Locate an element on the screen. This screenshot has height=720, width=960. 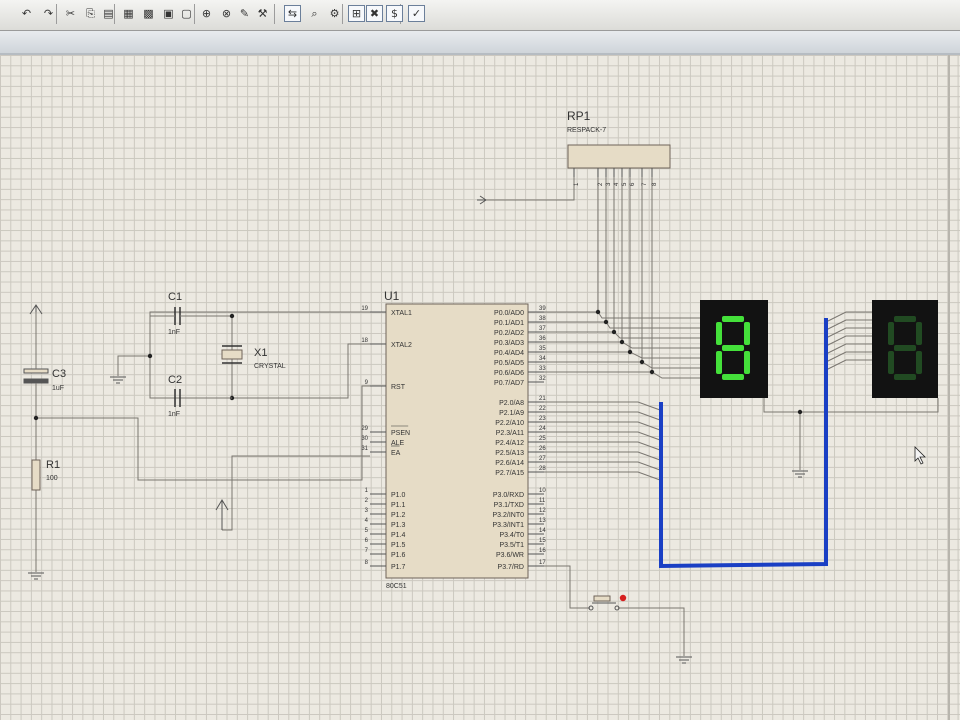
u1-pin-name: P0.0/AD0 is located at coordinates (509, 313).